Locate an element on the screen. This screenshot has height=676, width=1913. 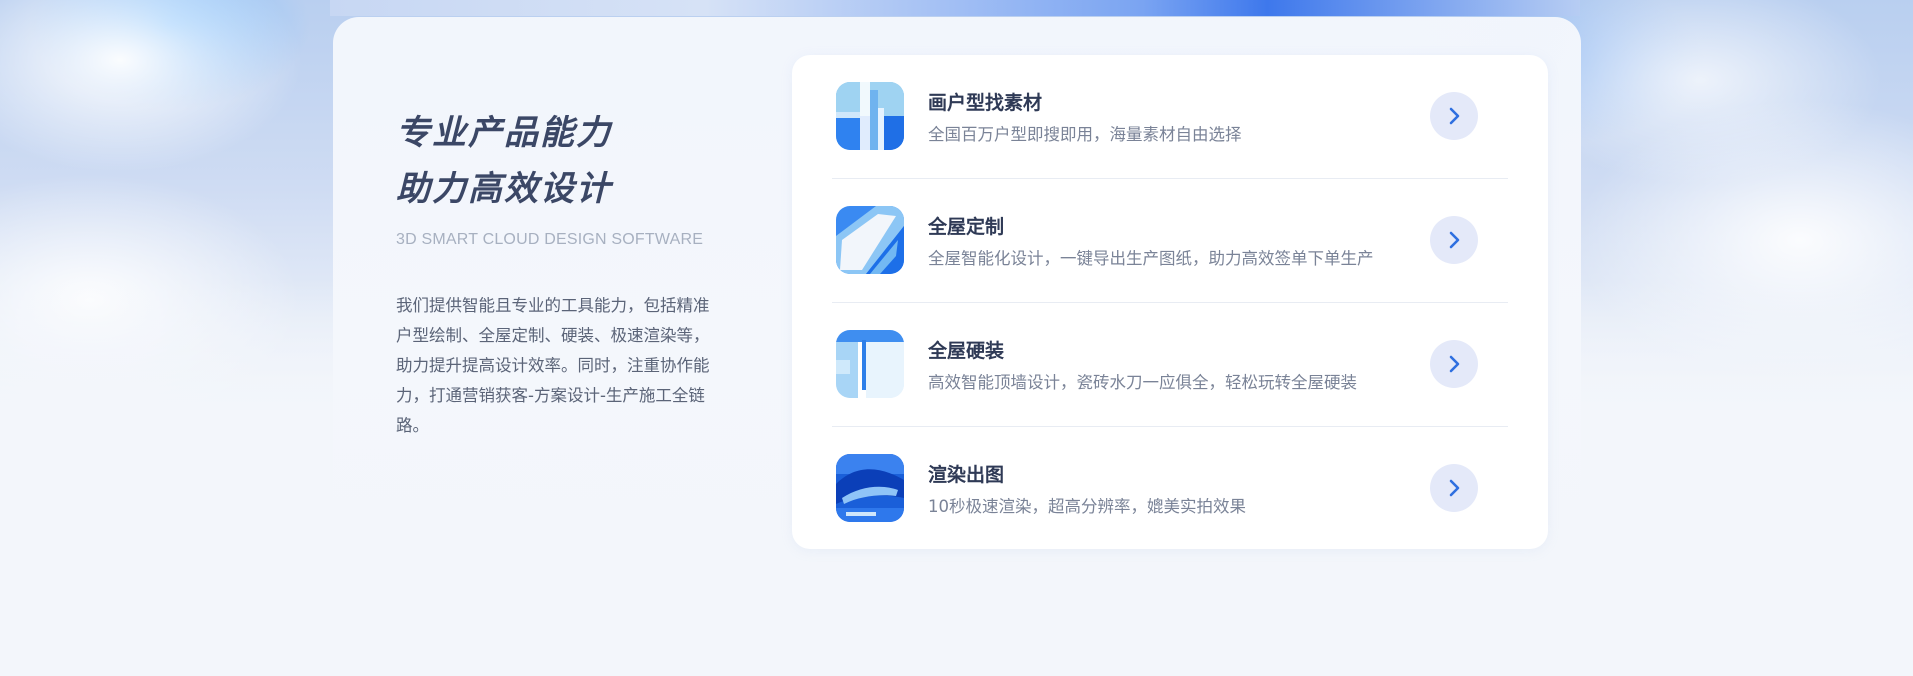
feature-description: 高效智能顶墙设计，瓷砖水刀一应俱全，轻松玩转全屋硬装 is located at coordinates (1142, 382).